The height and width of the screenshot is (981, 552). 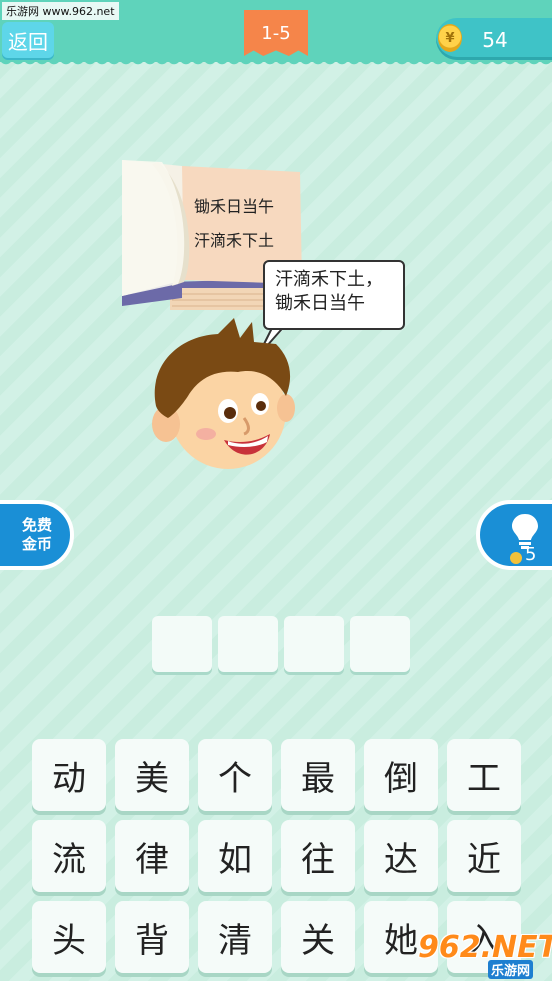 What do you see at coordinates (36, 544) in the screenshot?
I see `free-coins-label-2: 金币` at bounding box center [36, 544].